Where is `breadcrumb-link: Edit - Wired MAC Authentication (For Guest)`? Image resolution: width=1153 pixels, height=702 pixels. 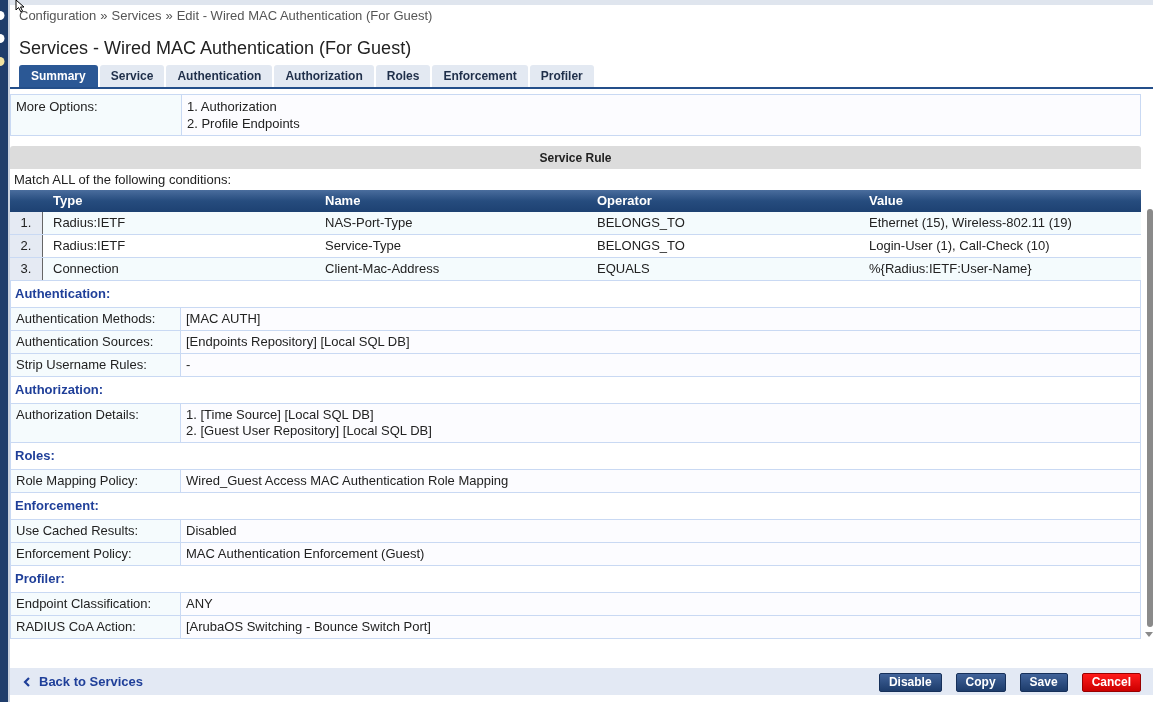 breadcrumb-link: Edit - Wired MAC Authentication (For Guest) is located at coordinates (304, 15).